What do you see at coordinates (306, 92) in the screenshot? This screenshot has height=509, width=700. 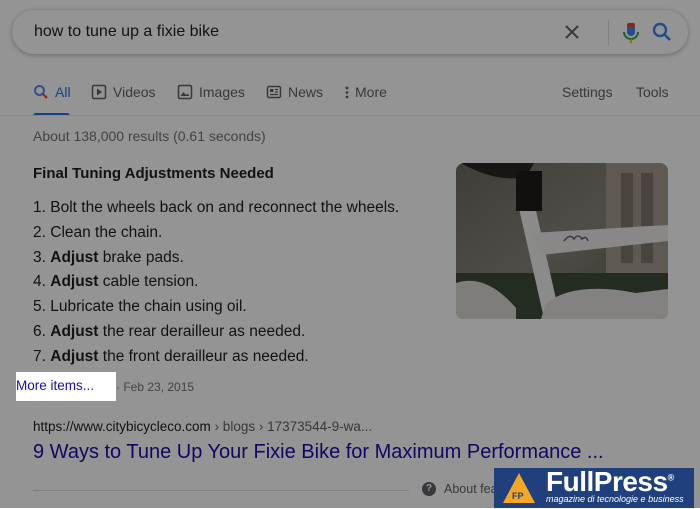 I see `tab-news-label: News` at bounding box center [306, 92].